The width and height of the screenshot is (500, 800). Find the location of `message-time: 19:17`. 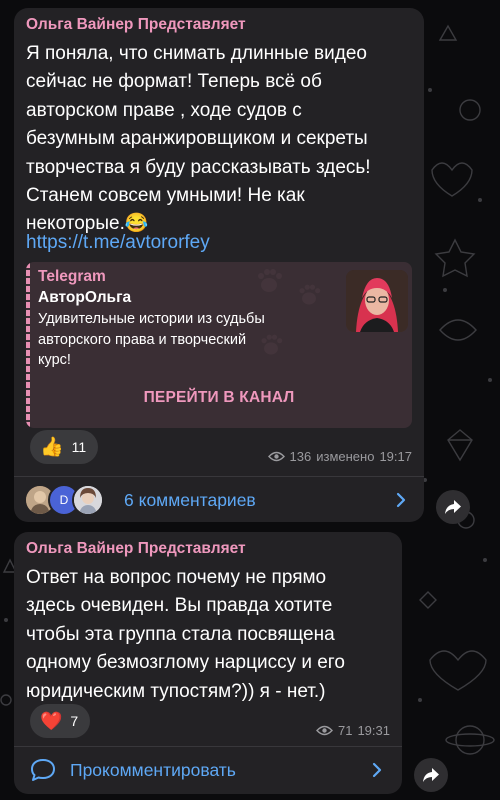

message-time: 19:17 is located at coordinates (395, 456).